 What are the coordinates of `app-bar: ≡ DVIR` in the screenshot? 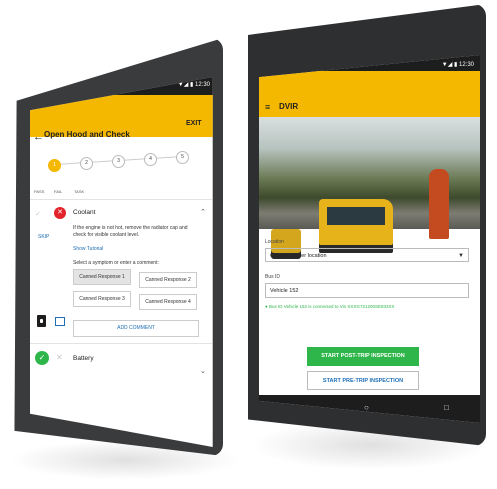 It's located at (369, 94).